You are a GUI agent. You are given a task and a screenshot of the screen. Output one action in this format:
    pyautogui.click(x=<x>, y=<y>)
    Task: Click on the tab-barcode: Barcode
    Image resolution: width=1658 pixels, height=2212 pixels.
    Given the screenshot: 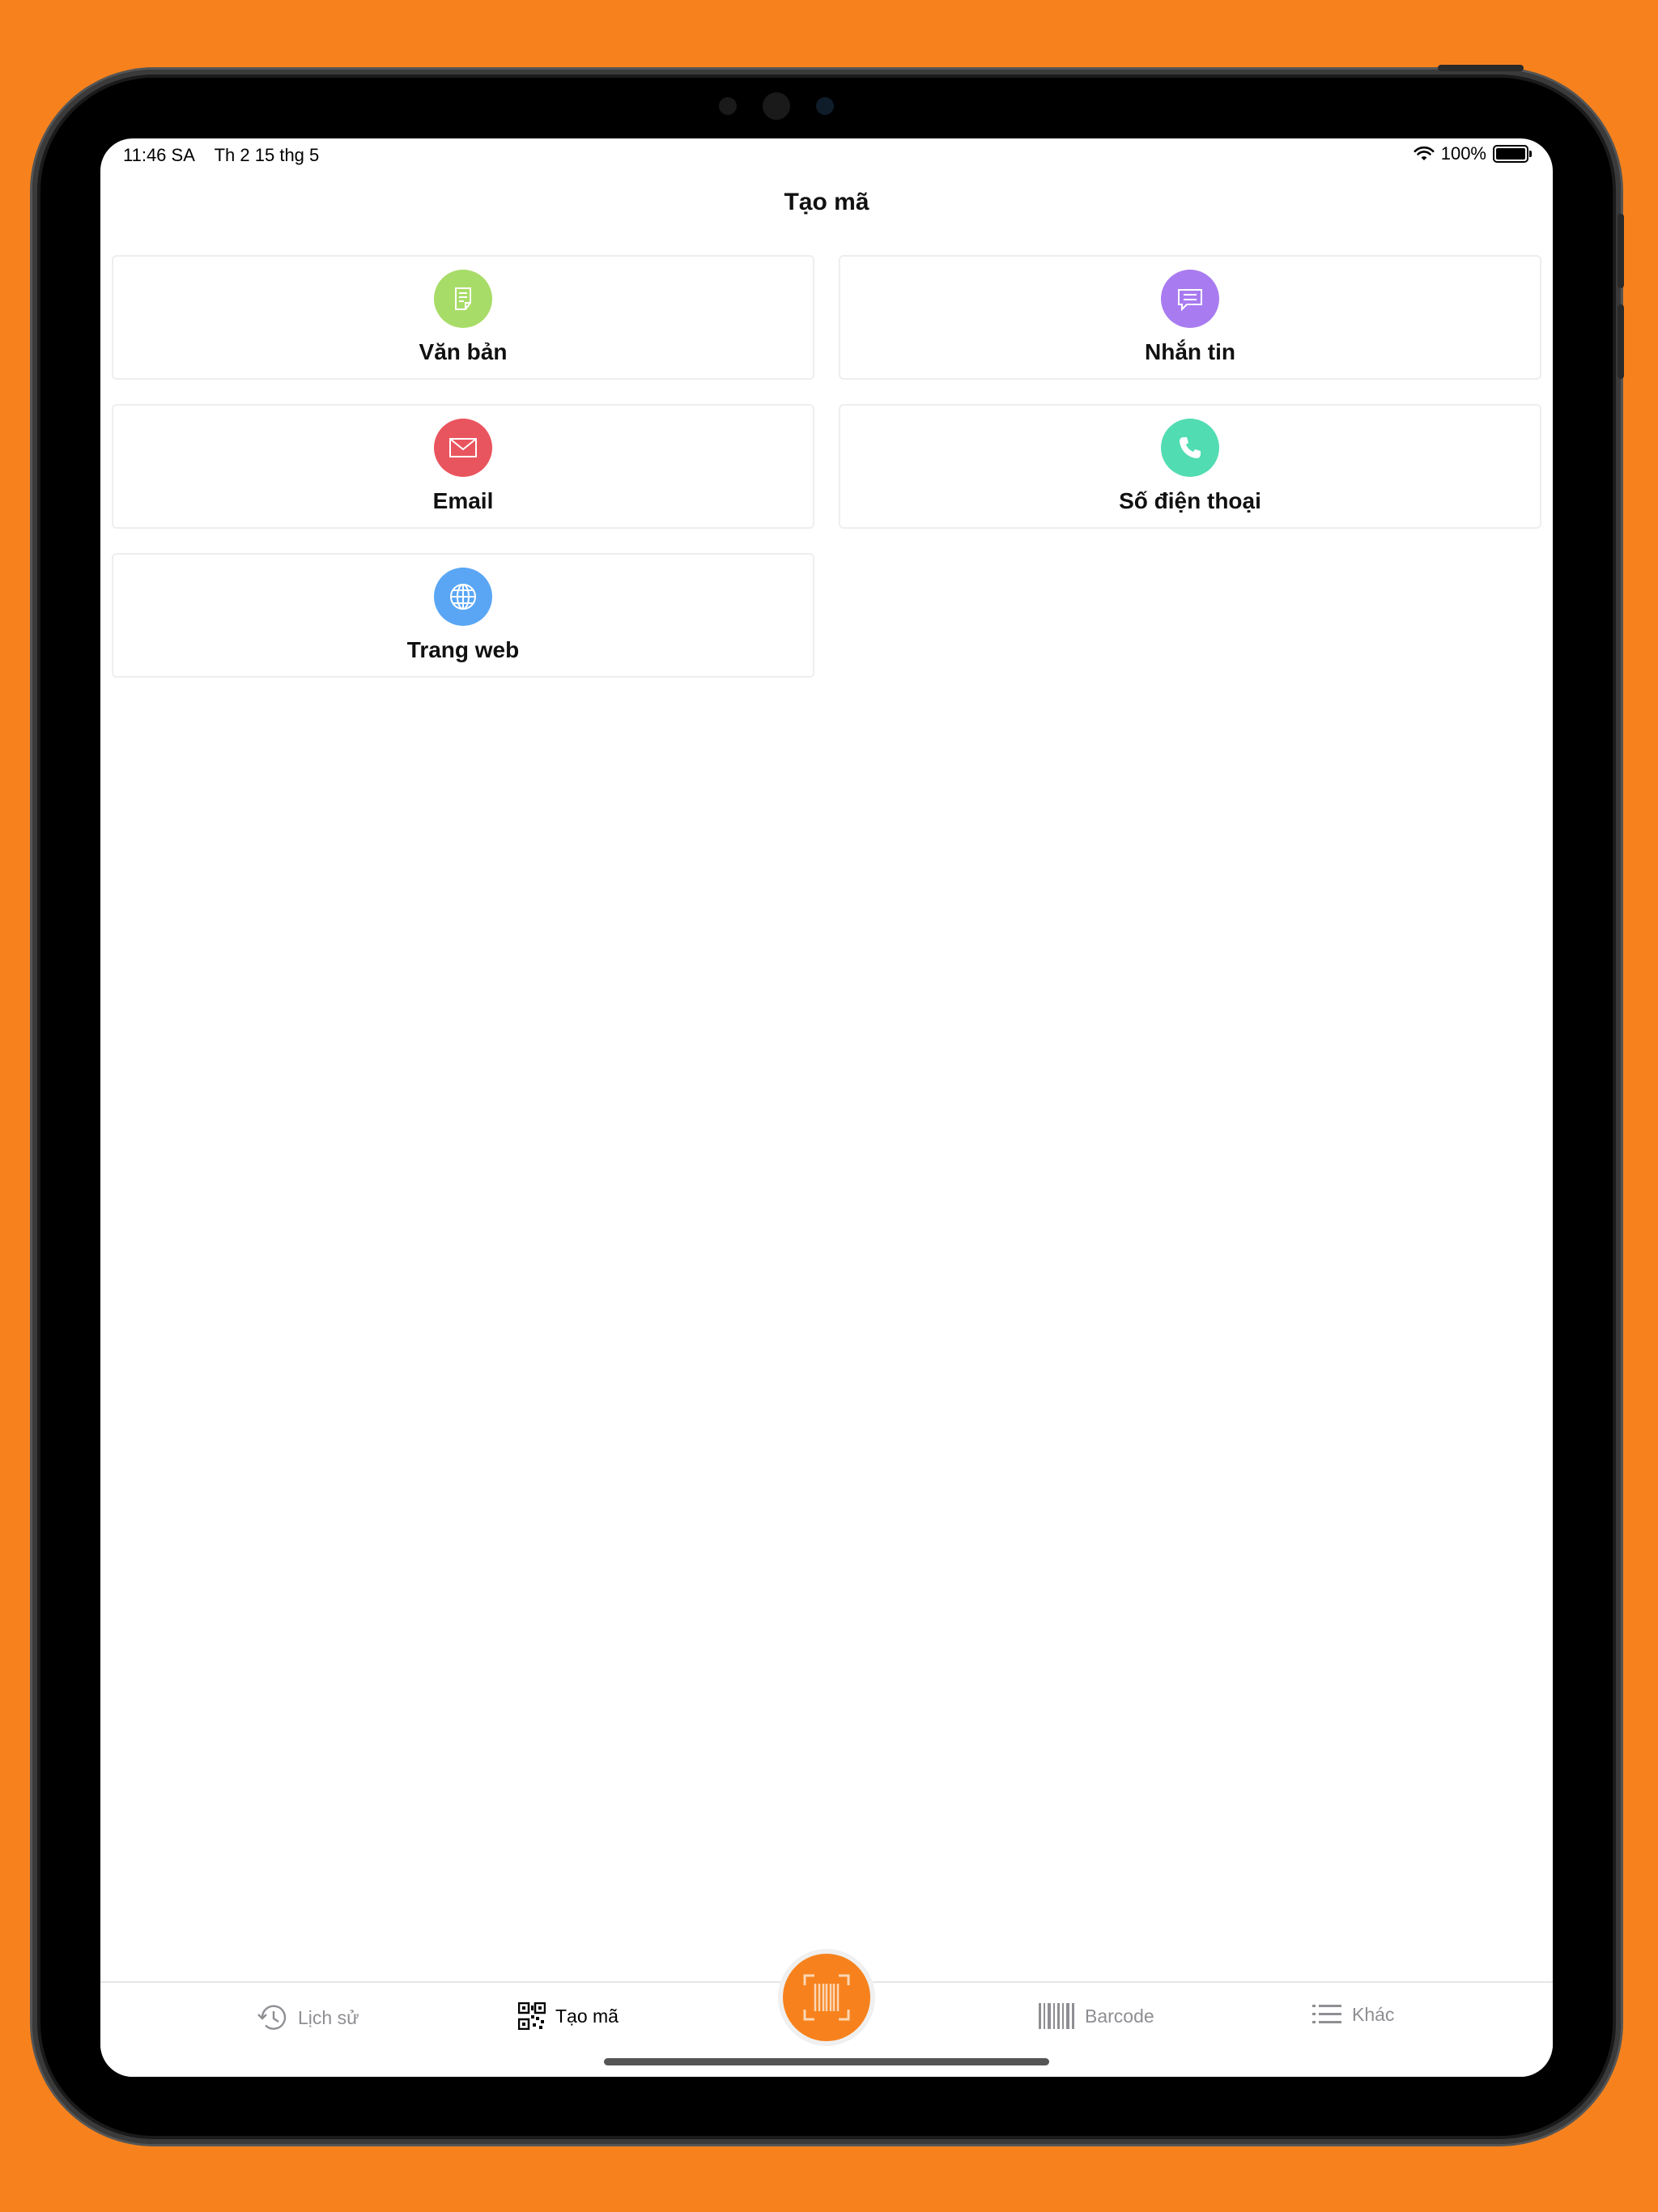 What is the action you would take?
    pyautogui.click(x=1096, y=2016)
    